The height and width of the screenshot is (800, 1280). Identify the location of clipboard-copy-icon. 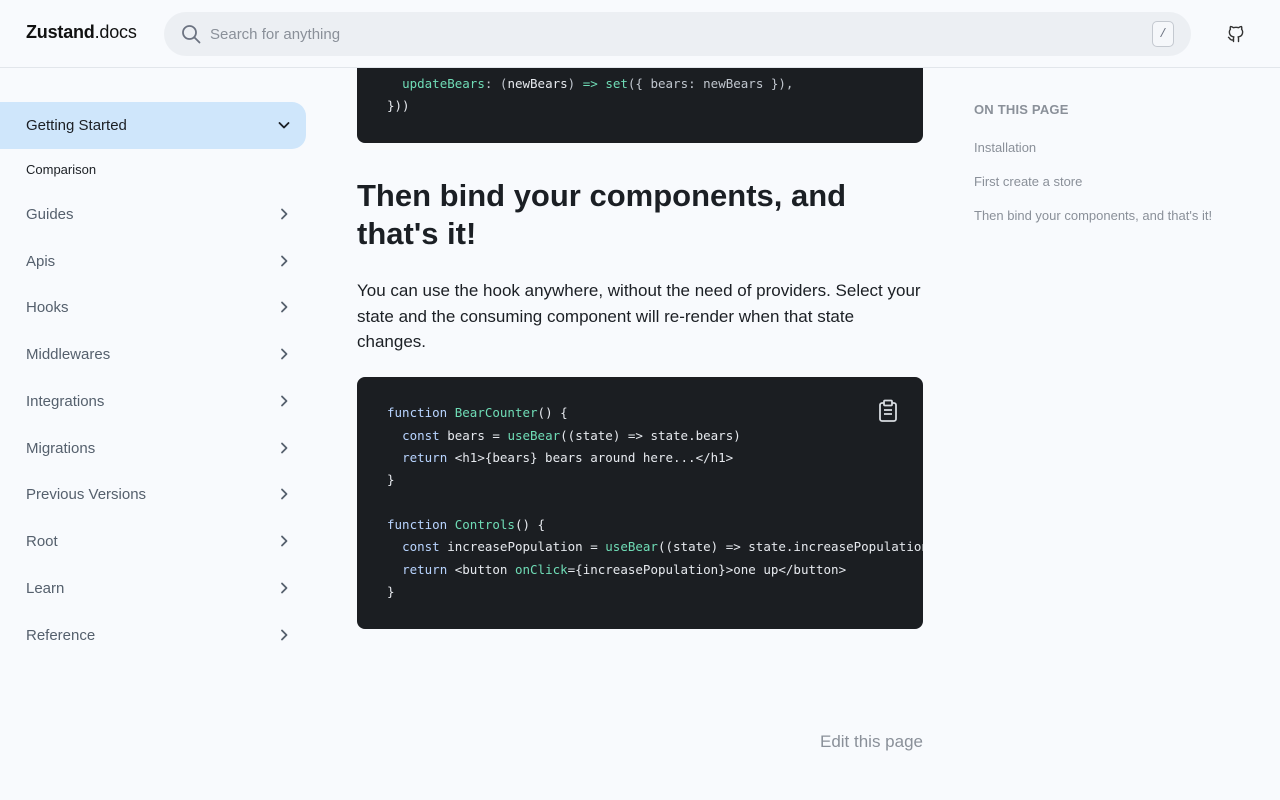
(888, 411).